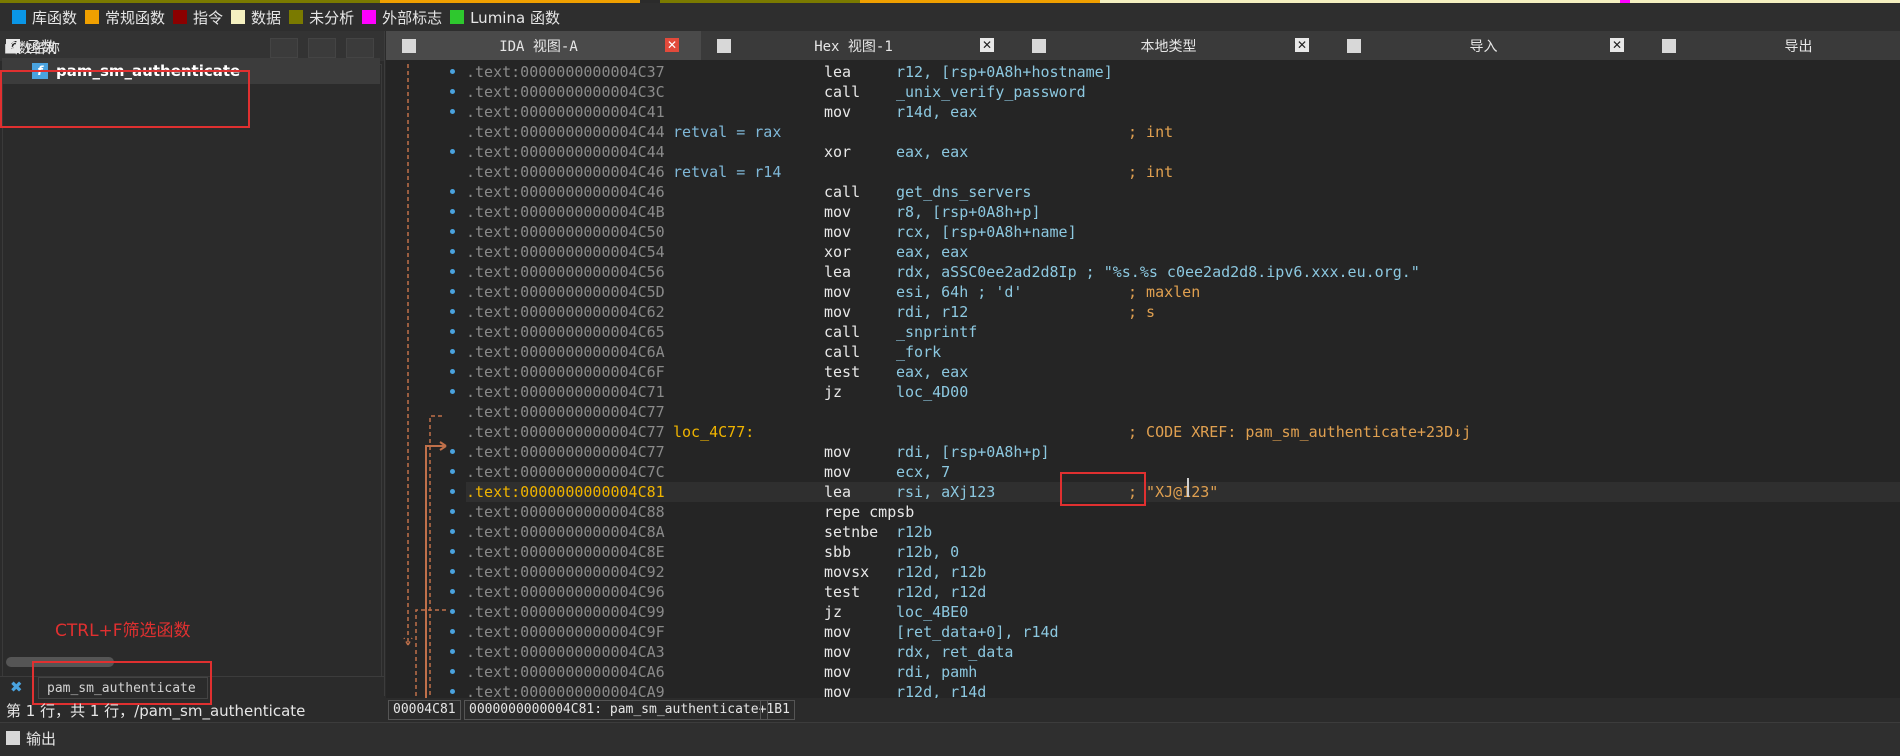  Describe the element at coordinates (1004, 72) in the screenshot. I see `disasm-operands: r12, [rsp+0A8h+hostname]` at that location.